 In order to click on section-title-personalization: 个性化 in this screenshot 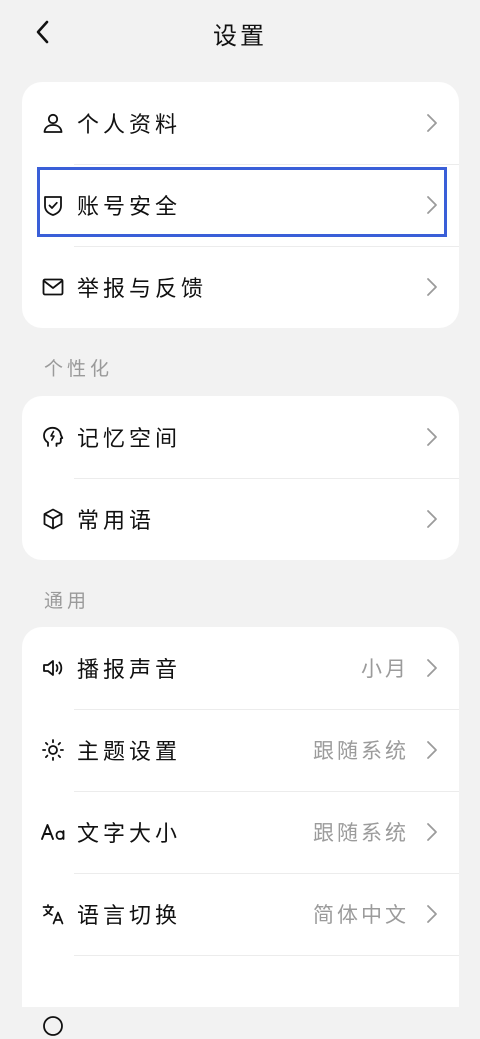, I will do `click(79, 369)`.